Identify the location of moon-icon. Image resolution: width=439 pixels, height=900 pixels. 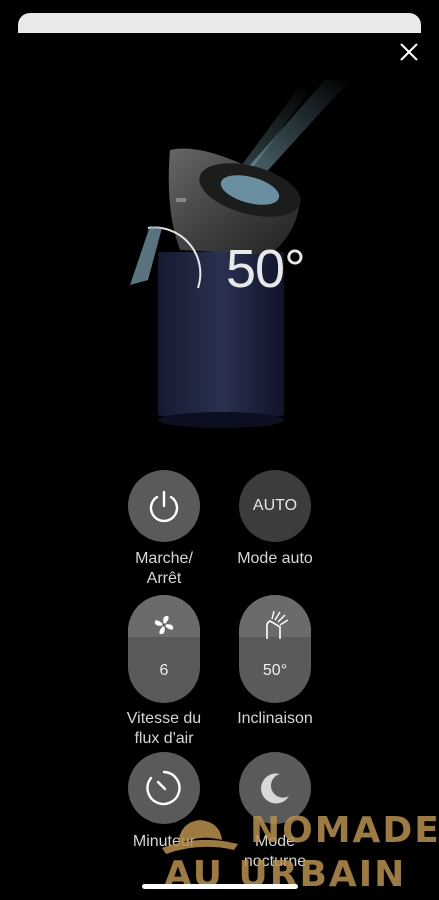
(275, 788).